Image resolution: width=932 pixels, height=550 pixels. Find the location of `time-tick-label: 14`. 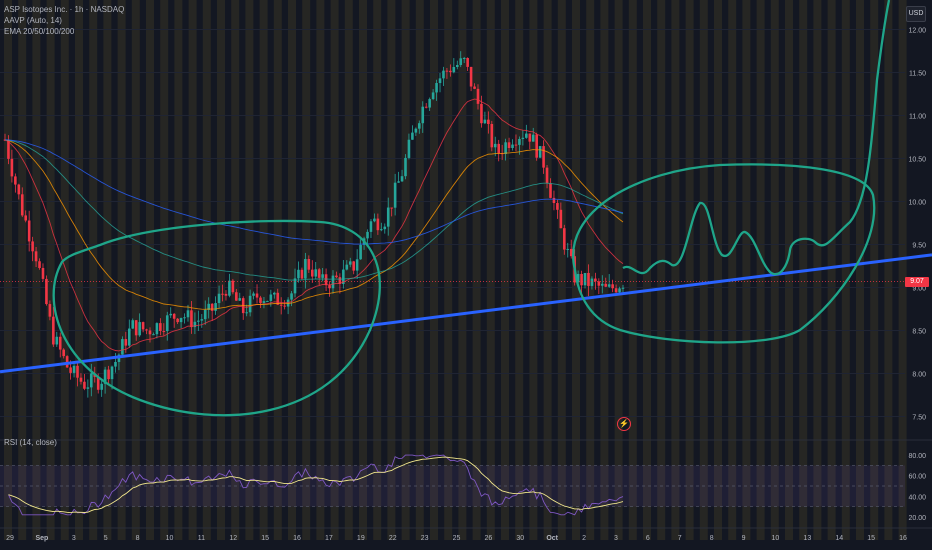

time-tick-label: 14 is located at coordinates (839, 538).